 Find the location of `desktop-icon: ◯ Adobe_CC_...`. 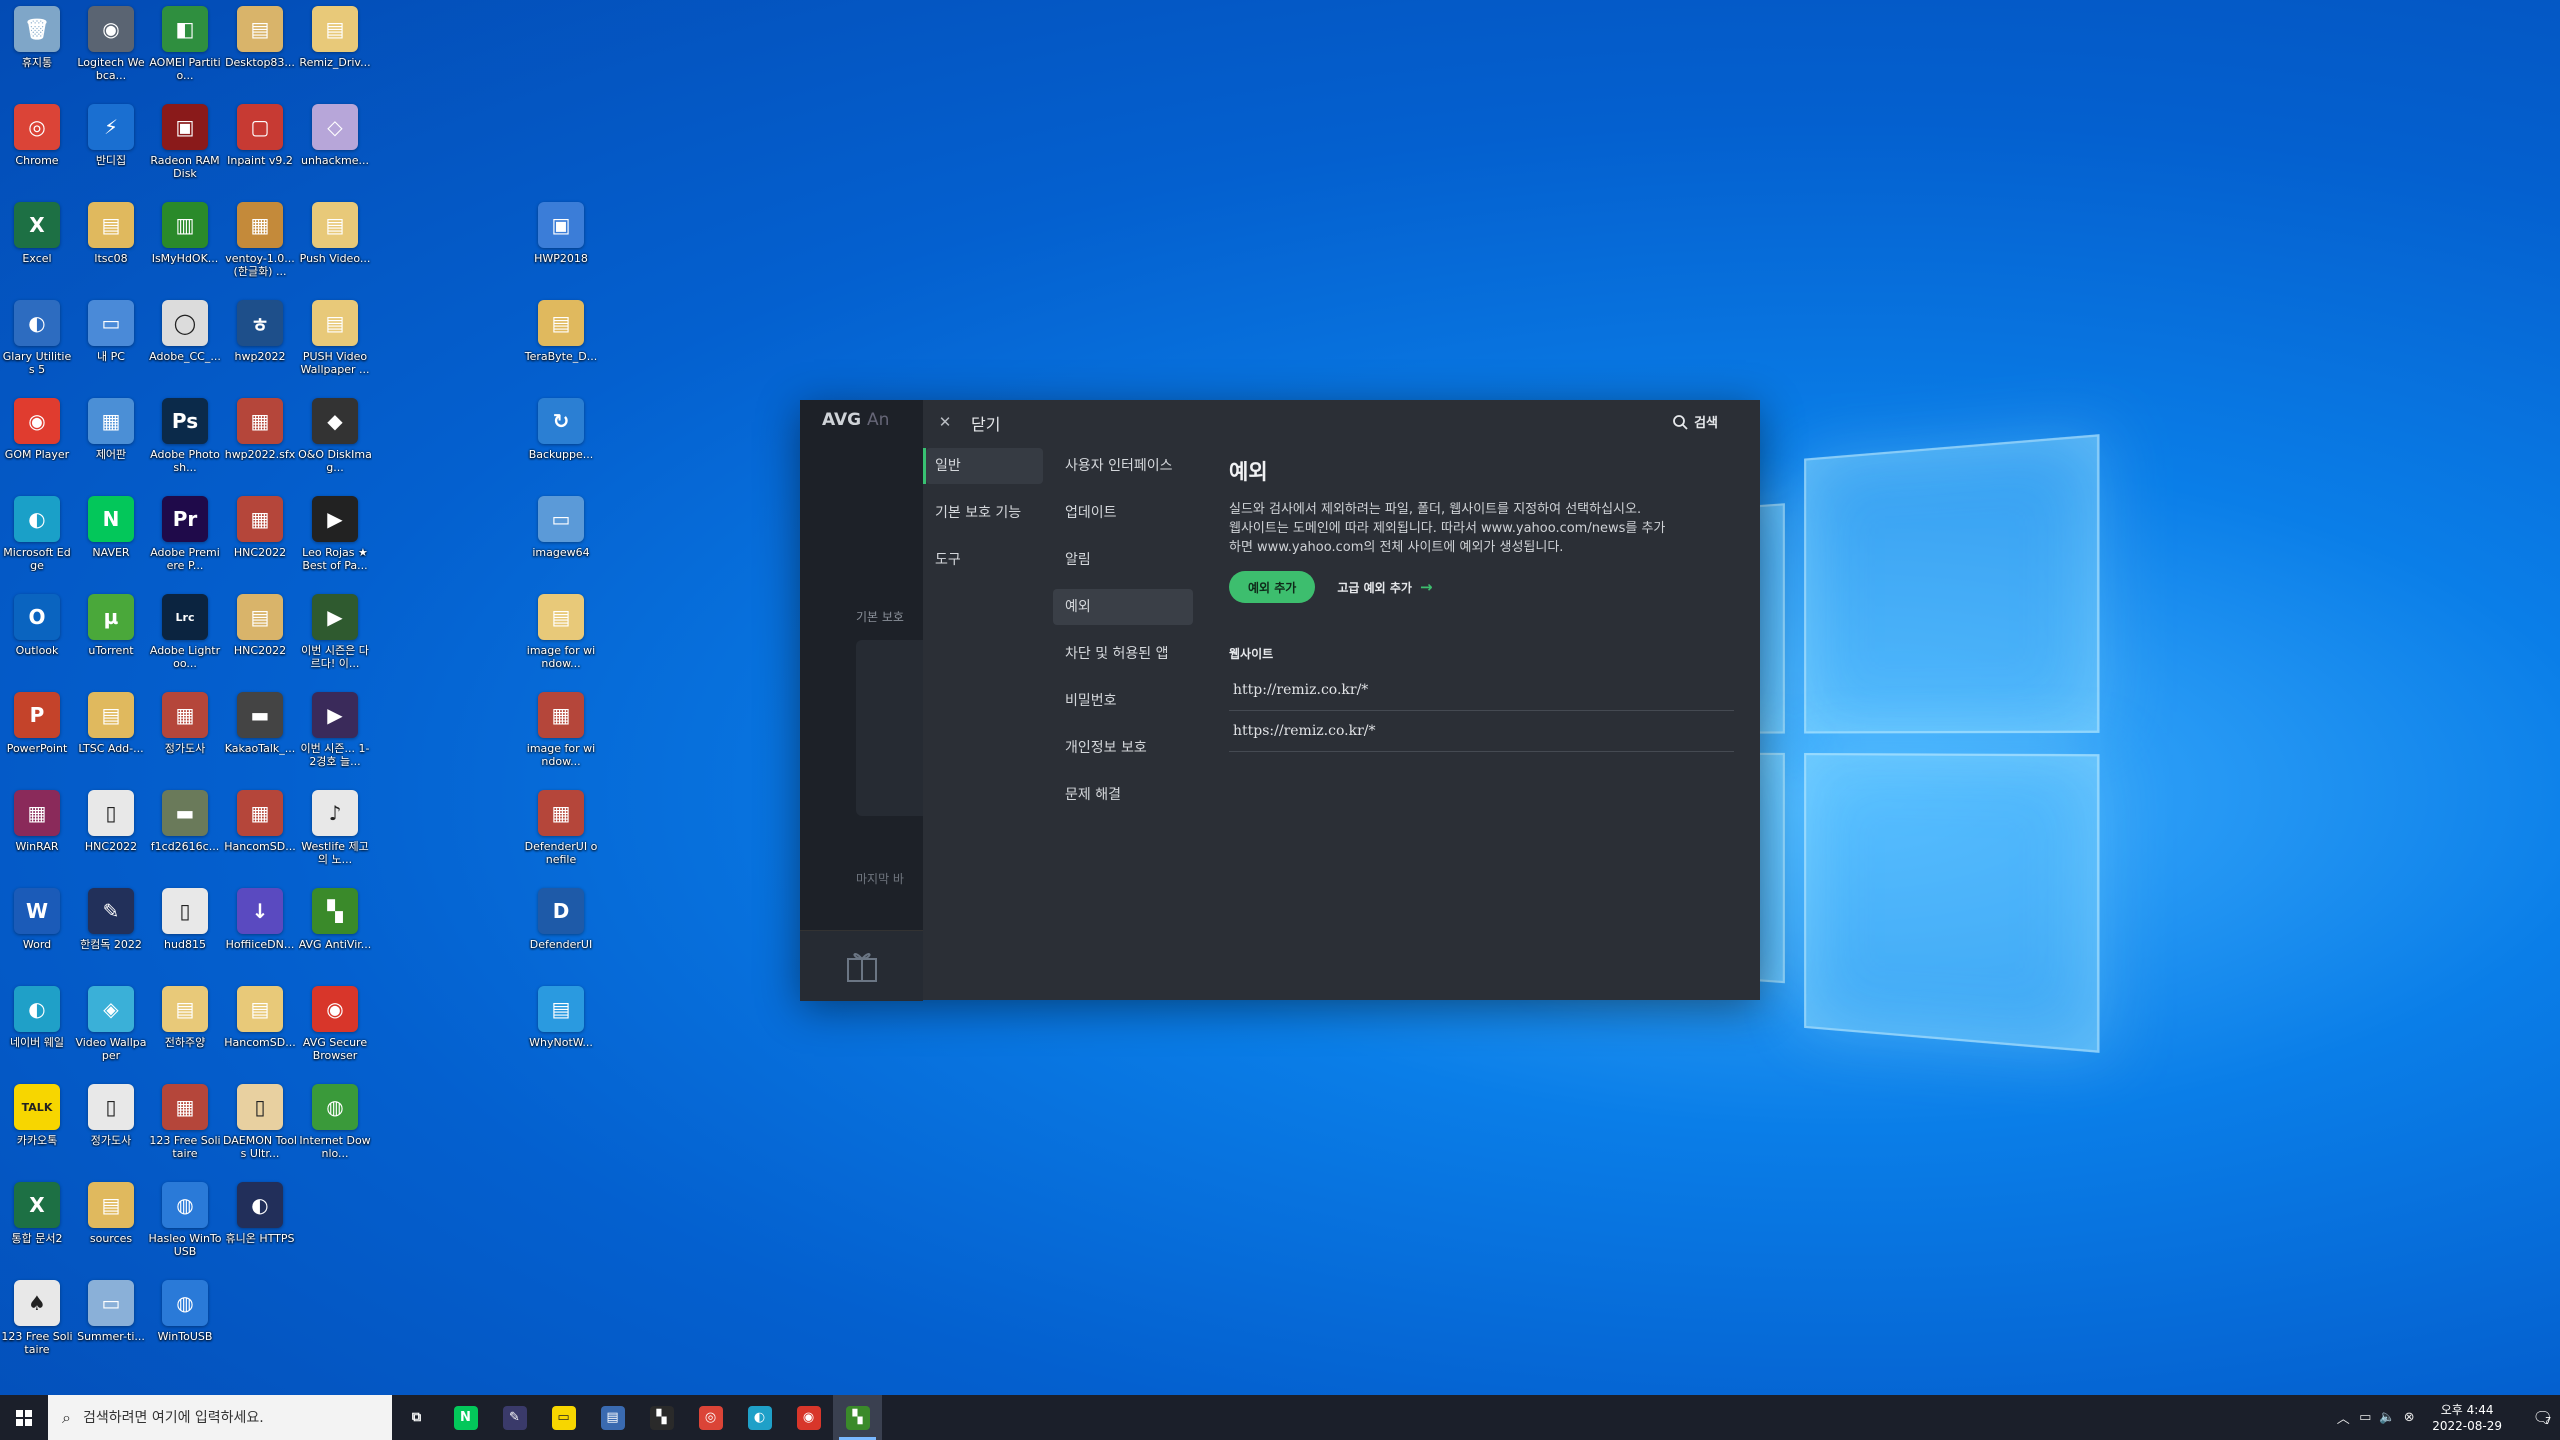

desktop-icon: ◯ Adobe_CC_... is located at coordinates (185, 342).